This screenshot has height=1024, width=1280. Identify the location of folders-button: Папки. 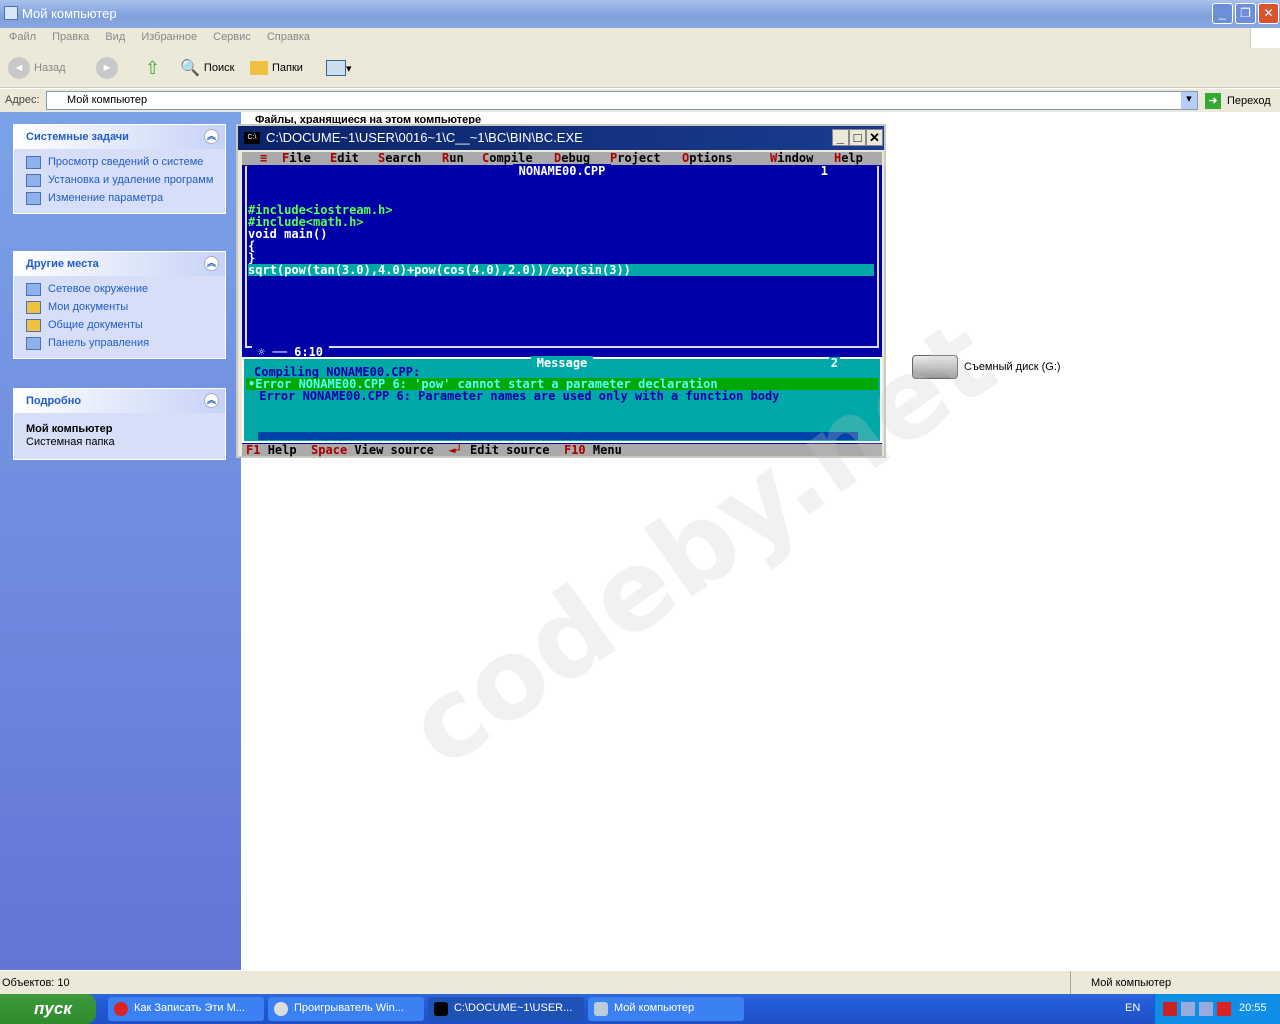
(276, 68).